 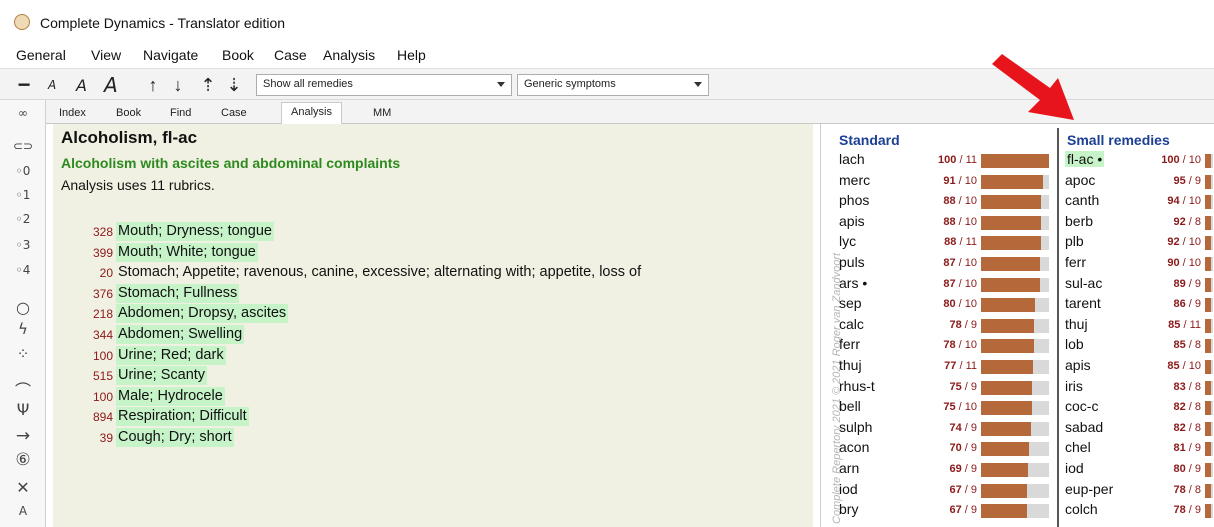 I want to click on remedy-name: iris, so click(x=1074, y=386).